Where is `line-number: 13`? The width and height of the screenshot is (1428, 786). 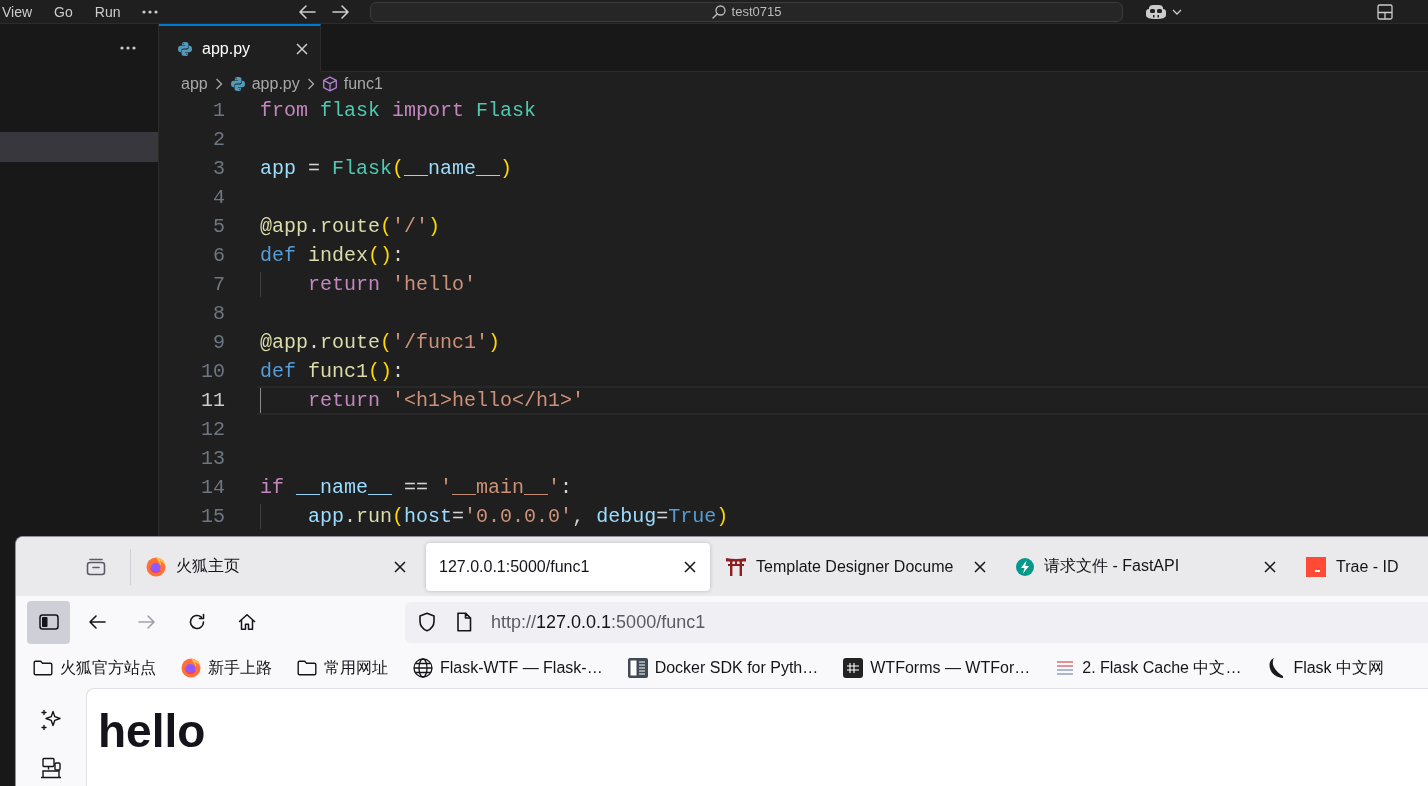 line-number: 13 is located at coordinates (212, 458).